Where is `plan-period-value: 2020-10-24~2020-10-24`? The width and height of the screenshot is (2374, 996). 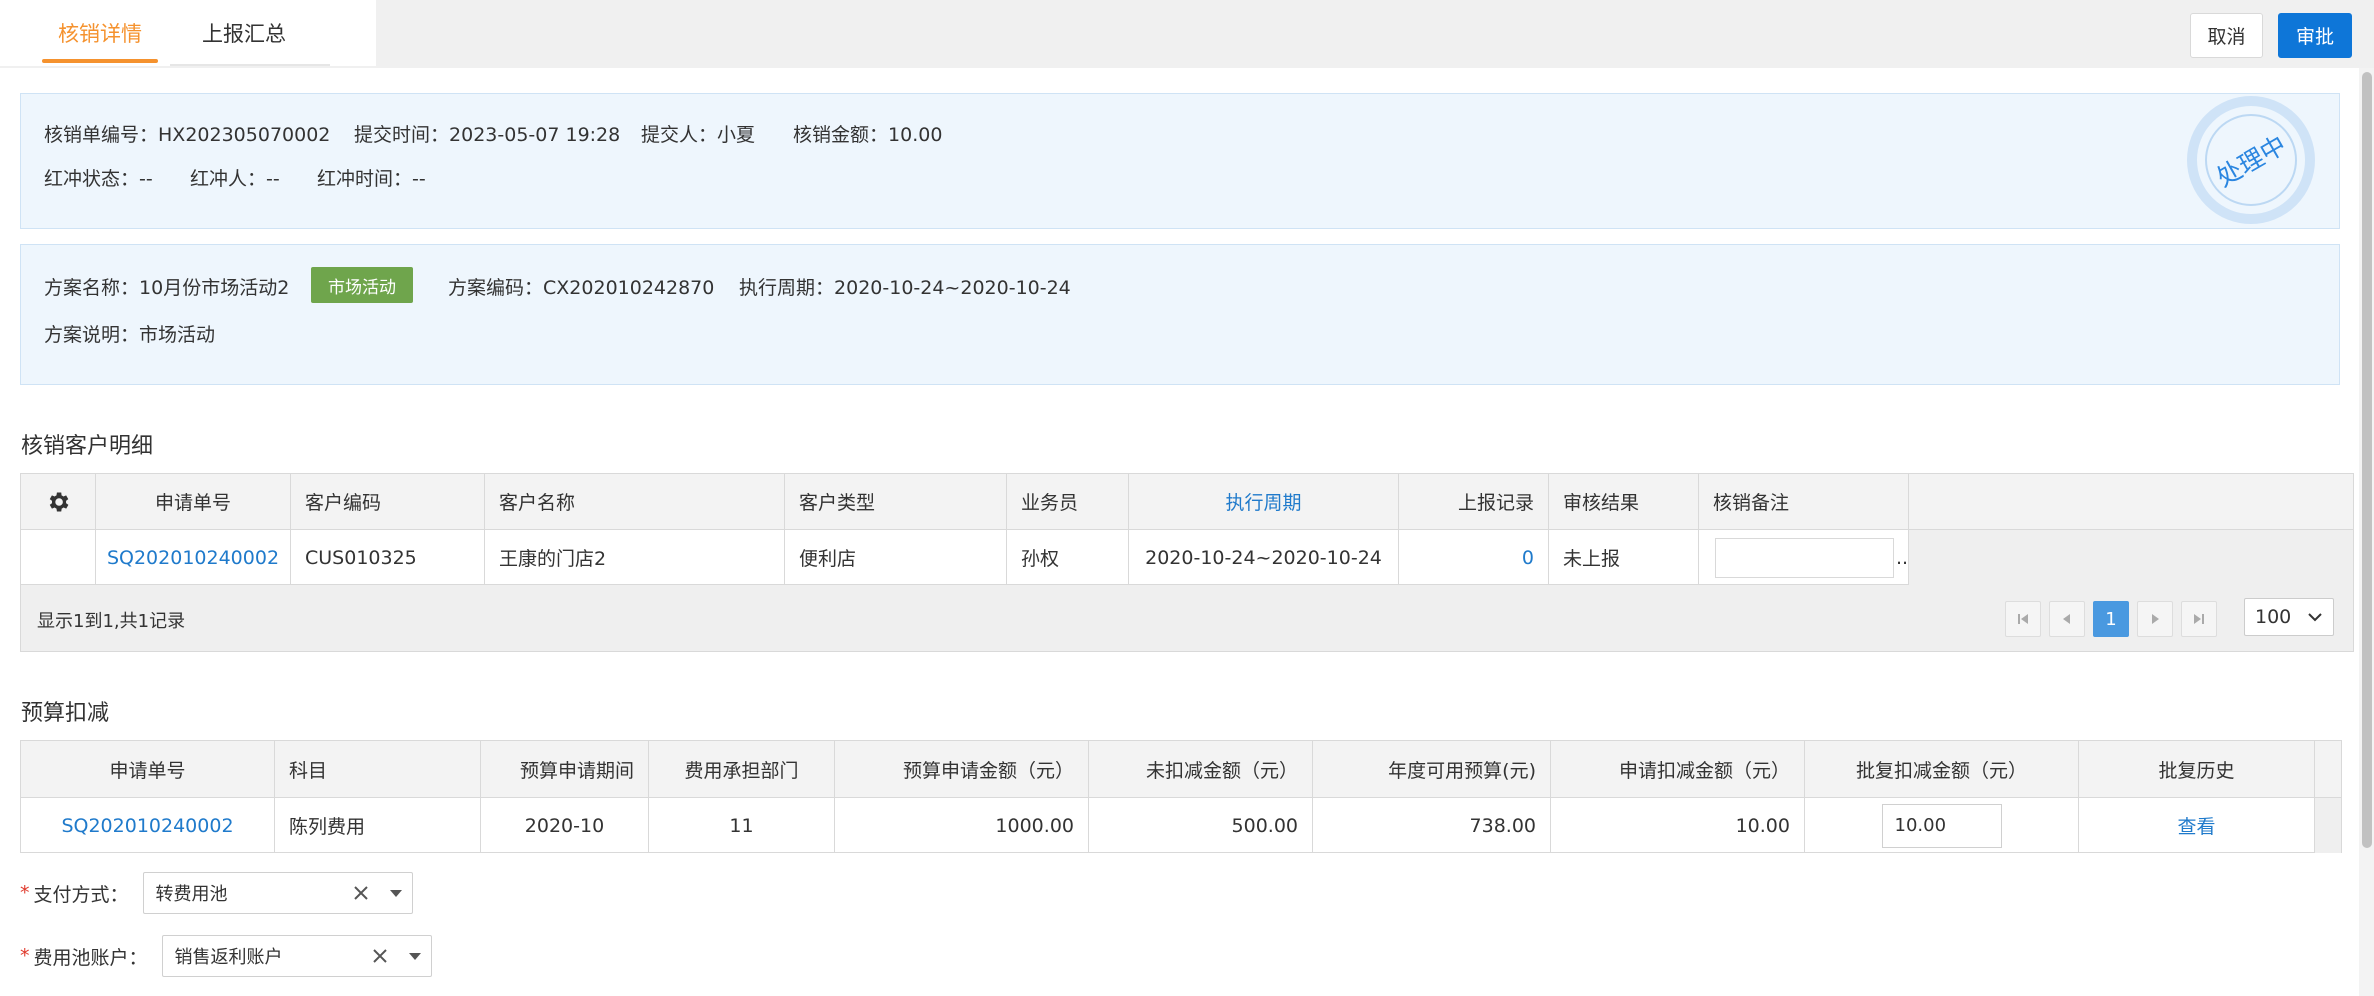 plan-period-value: 2020-10-24~2020-10-24 is located at coordinates (952, 288).